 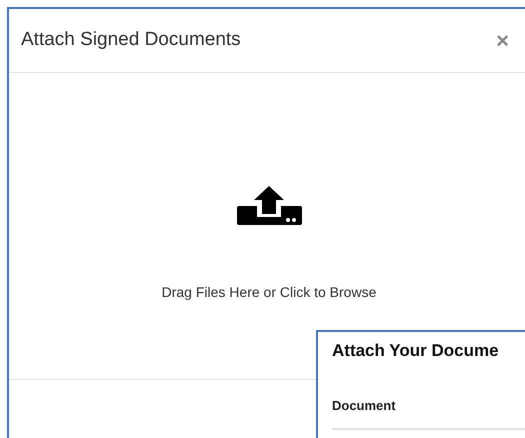 I want to click on drop-instruction: Drag Files Here or Click to Browse, so click(x=269, y=288).